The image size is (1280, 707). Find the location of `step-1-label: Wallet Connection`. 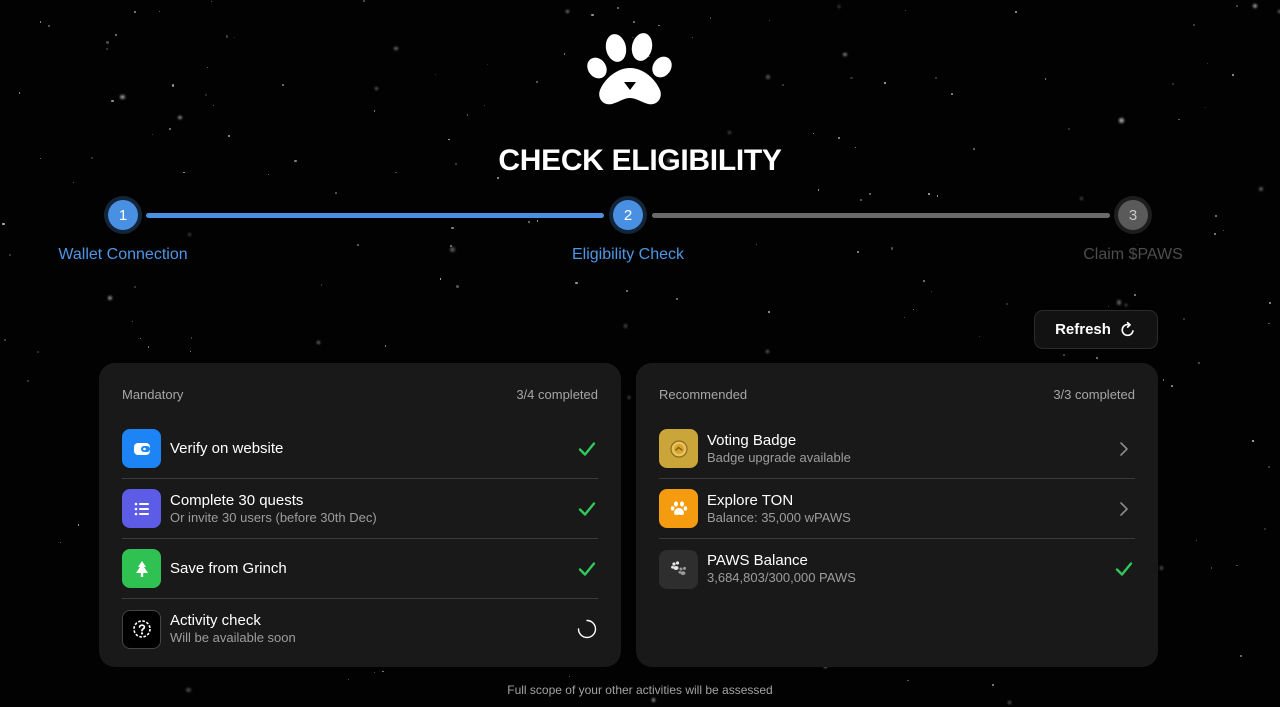

step-1-label: Wallet Connection is located at coordinates (123, 254).